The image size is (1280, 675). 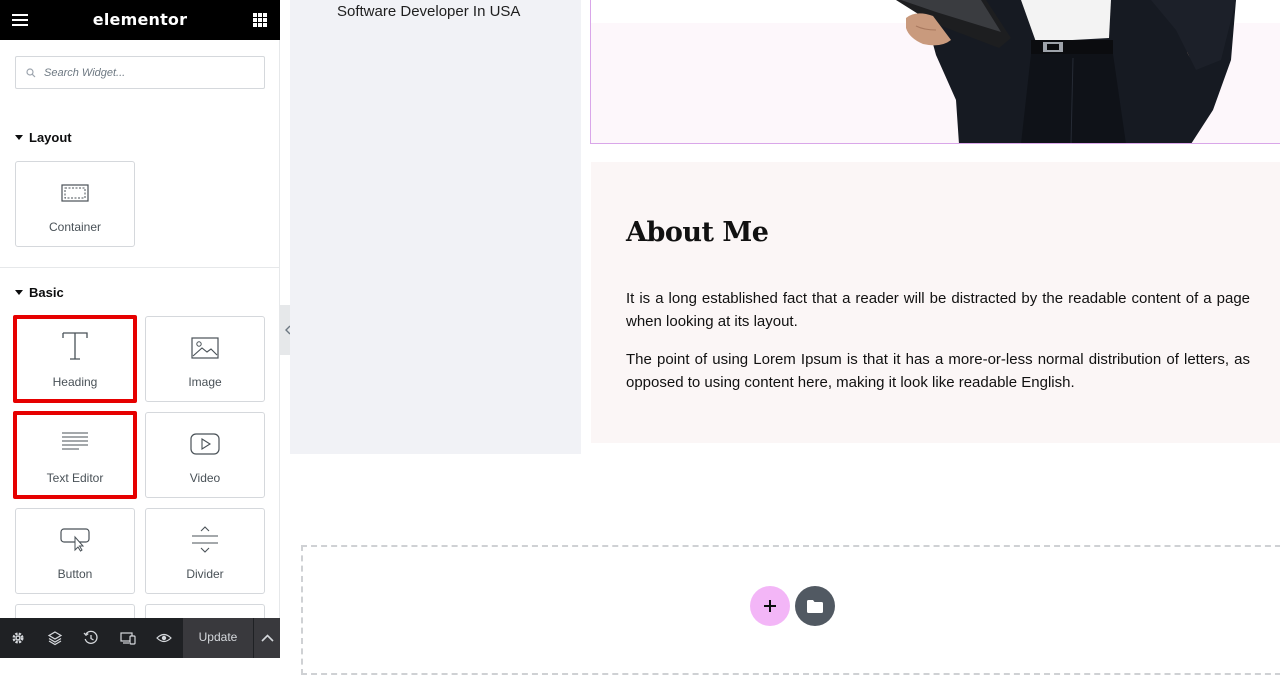 I want to click on settings-icon, so click(x=18, y=638).